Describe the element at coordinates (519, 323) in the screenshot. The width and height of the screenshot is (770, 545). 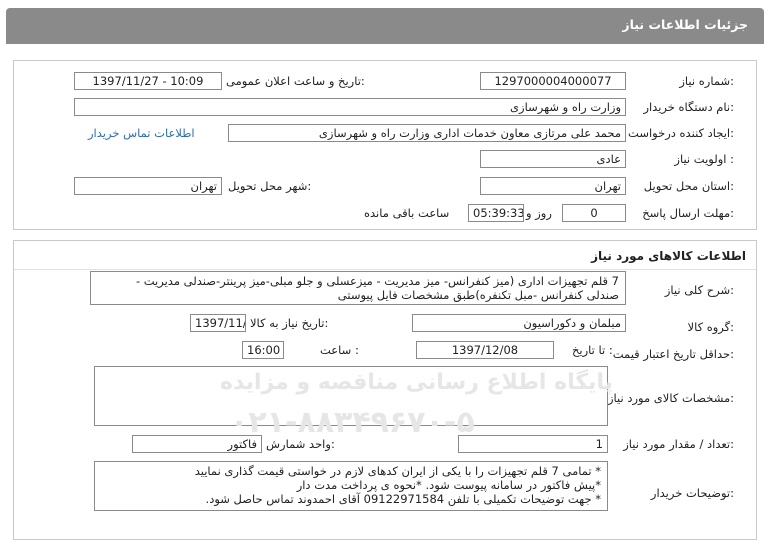
I see `goods-group-field: مبلمان و دکوراسیون` at that location.